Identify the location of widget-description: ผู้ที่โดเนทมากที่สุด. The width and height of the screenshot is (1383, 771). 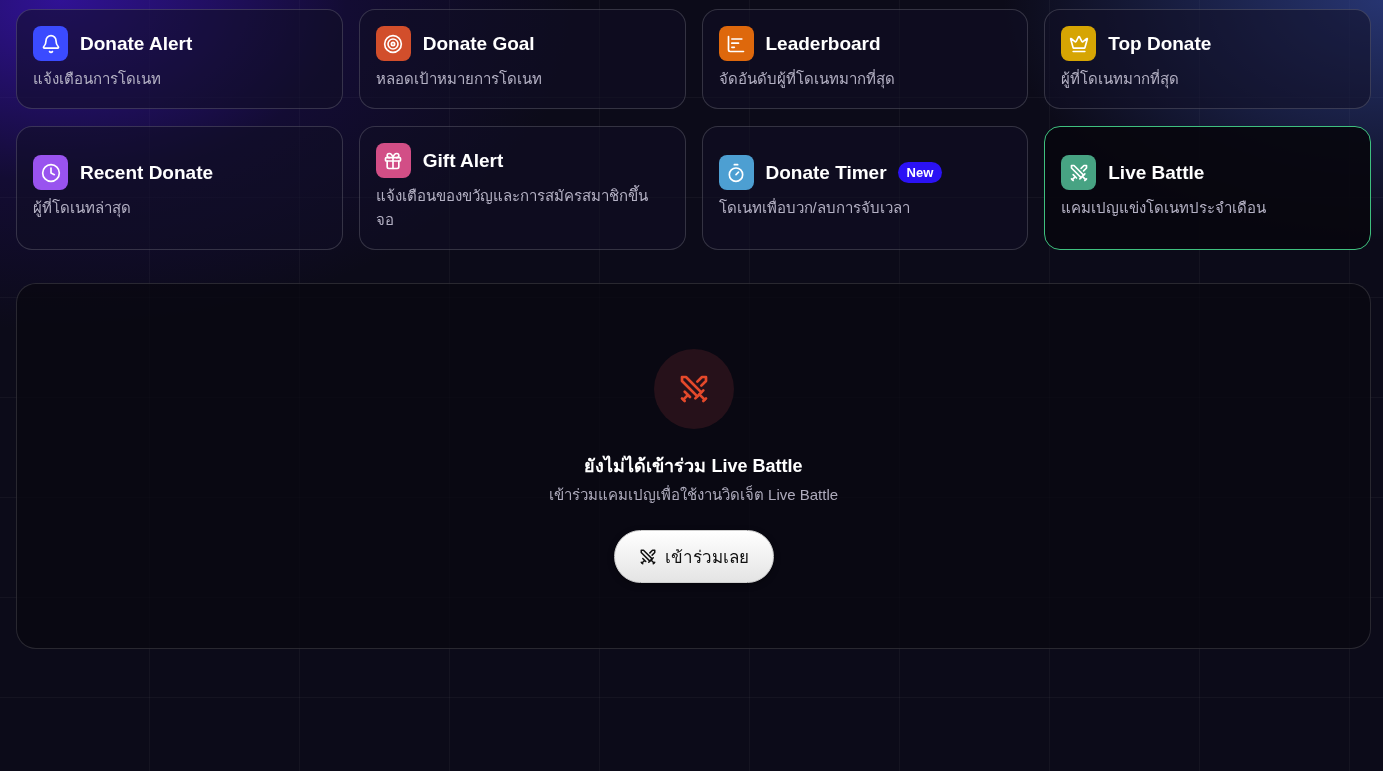
(1121, 79).